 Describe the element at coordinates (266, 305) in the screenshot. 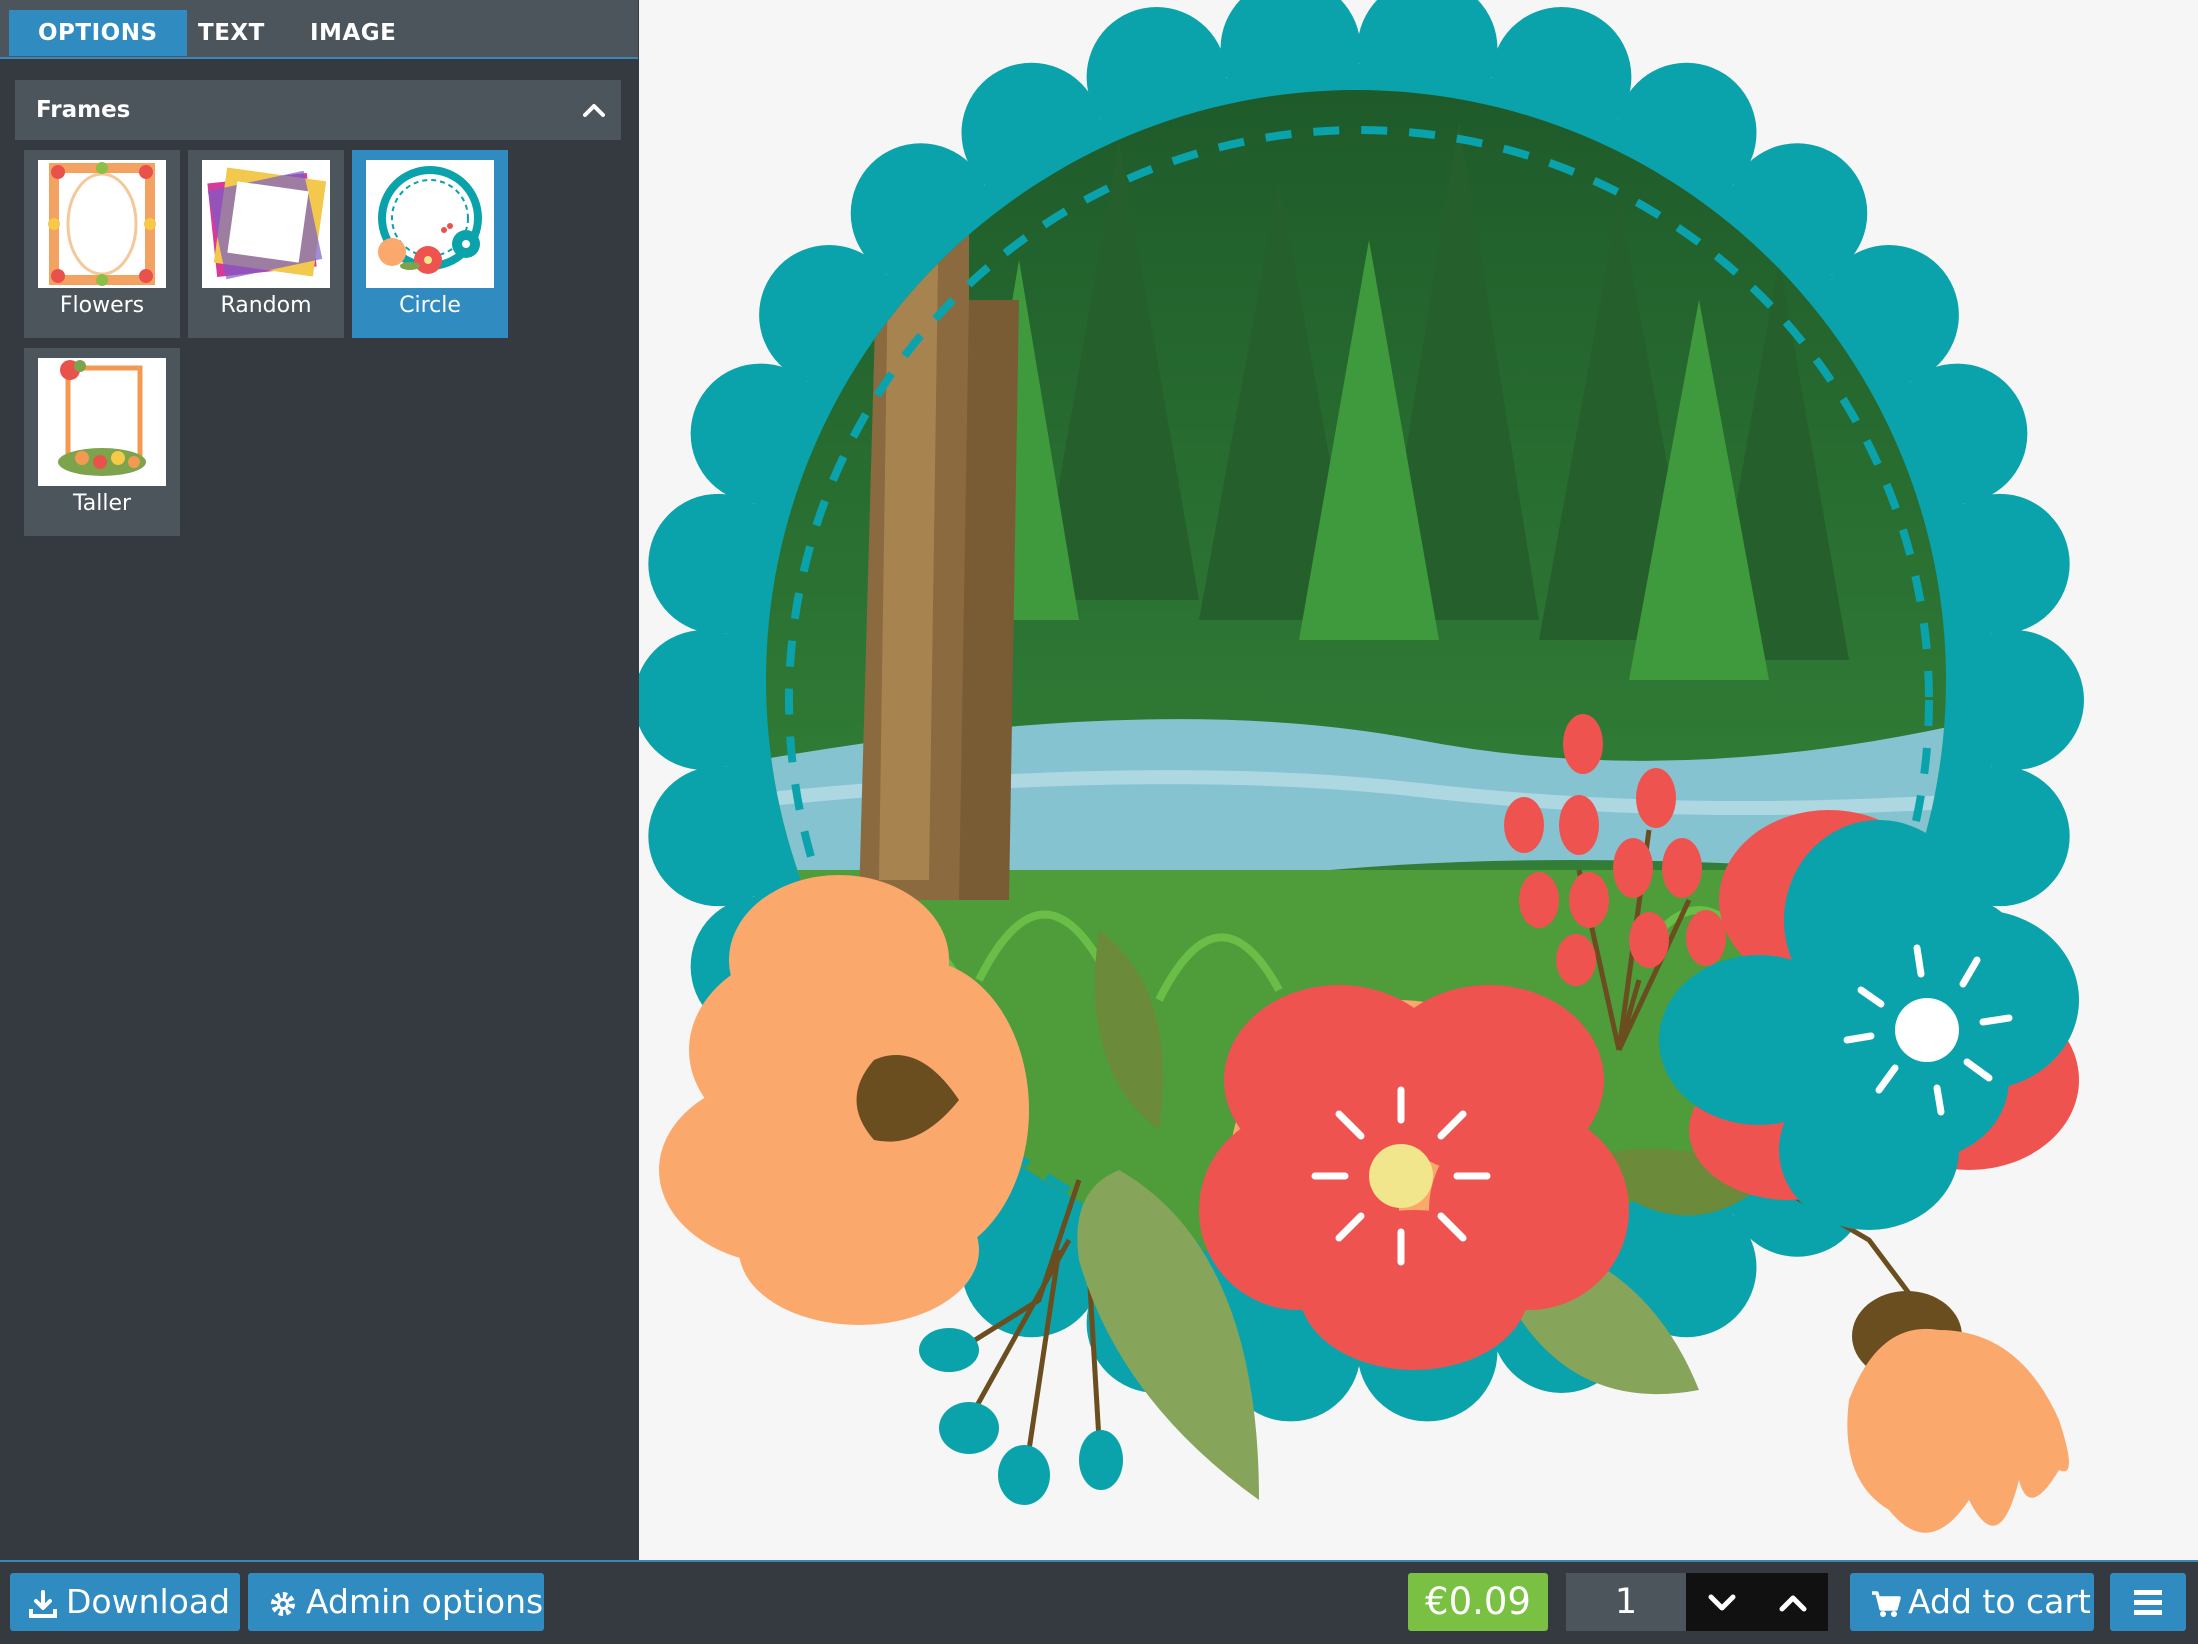

I see `frame-label: Random` at that location.